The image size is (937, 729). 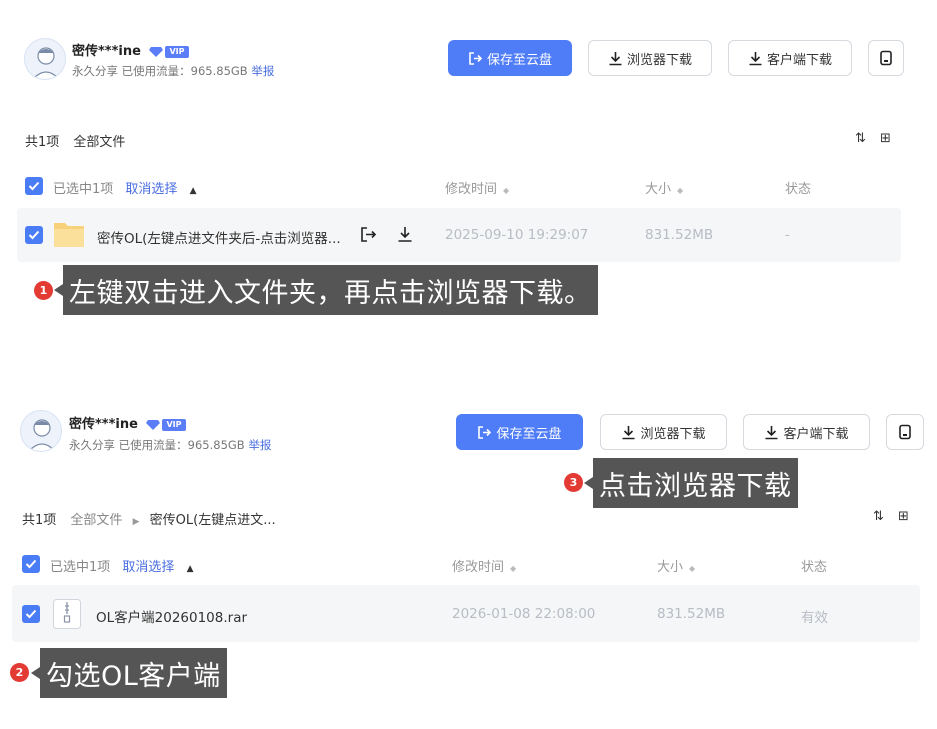 What do you see at coordinates (43, 290) in the screenshot?
I see `step-badge-1: 1` at bounding box center [43, 290].